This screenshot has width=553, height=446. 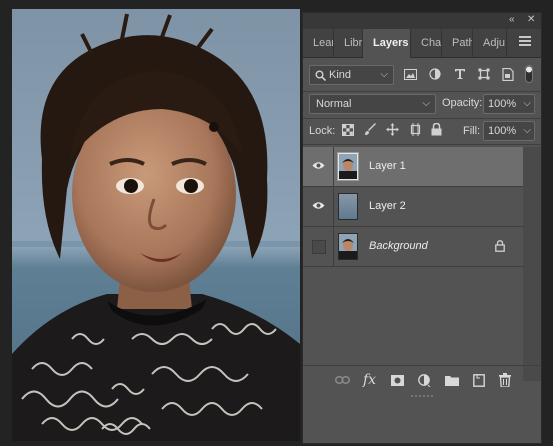 I want to click on group-folder-icon, so click(x=452, y=380).